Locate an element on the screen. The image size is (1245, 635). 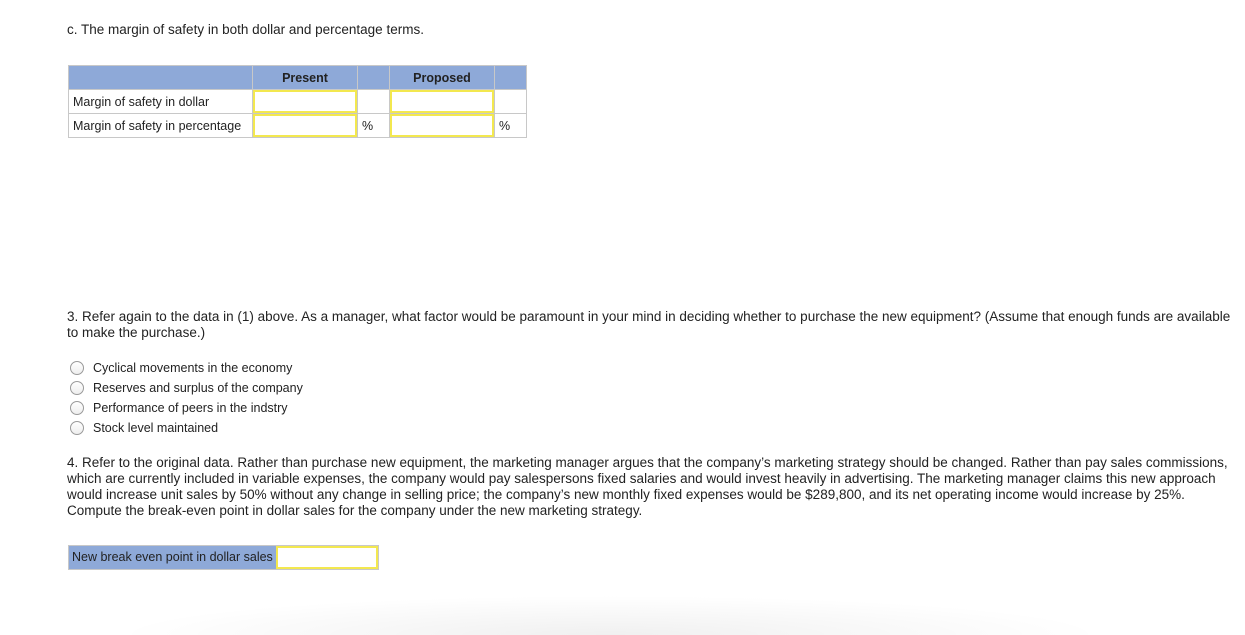
header-unit-present is located at coordinates (373, 77).